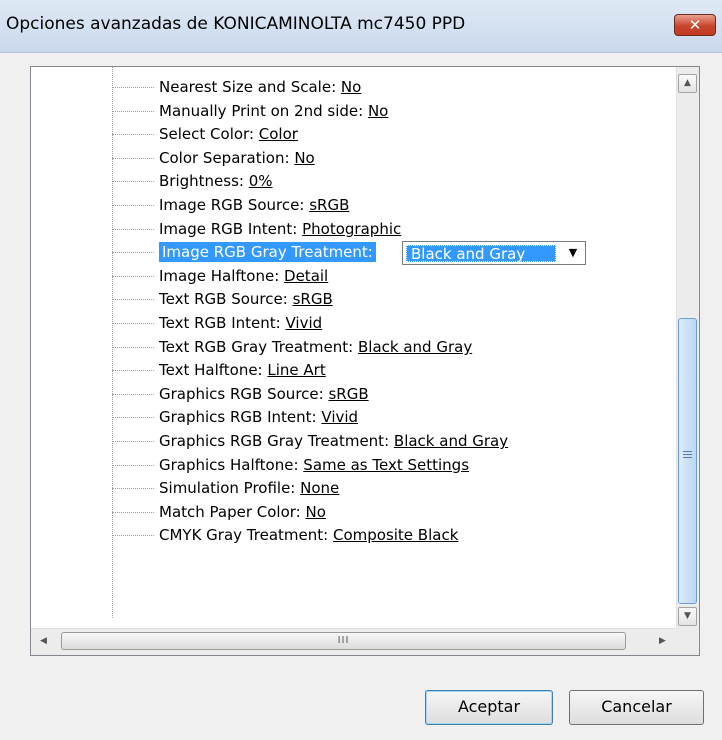 This screenshot has height=740, width=722. What do you see at coordinates (219, 276) in the screenshot?
I see `tree-item-name: Image Halftone:` at bounding box center [219, 276].